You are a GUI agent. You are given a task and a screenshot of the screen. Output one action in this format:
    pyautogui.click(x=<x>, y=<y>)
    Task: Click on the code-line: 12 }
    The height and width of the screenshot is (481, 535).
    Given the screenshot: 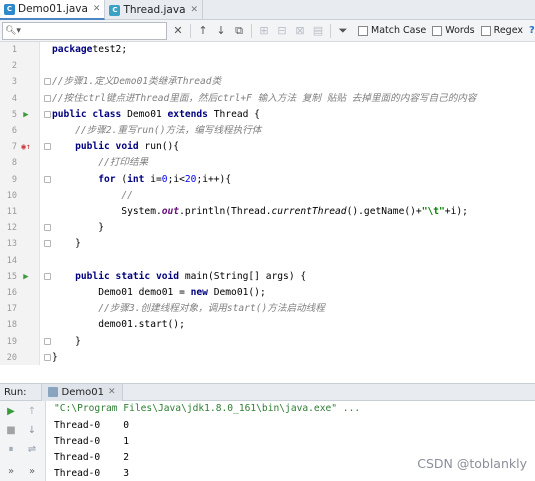 What is the action you would take?
    pyautogui.click(x=267, y=228)
    